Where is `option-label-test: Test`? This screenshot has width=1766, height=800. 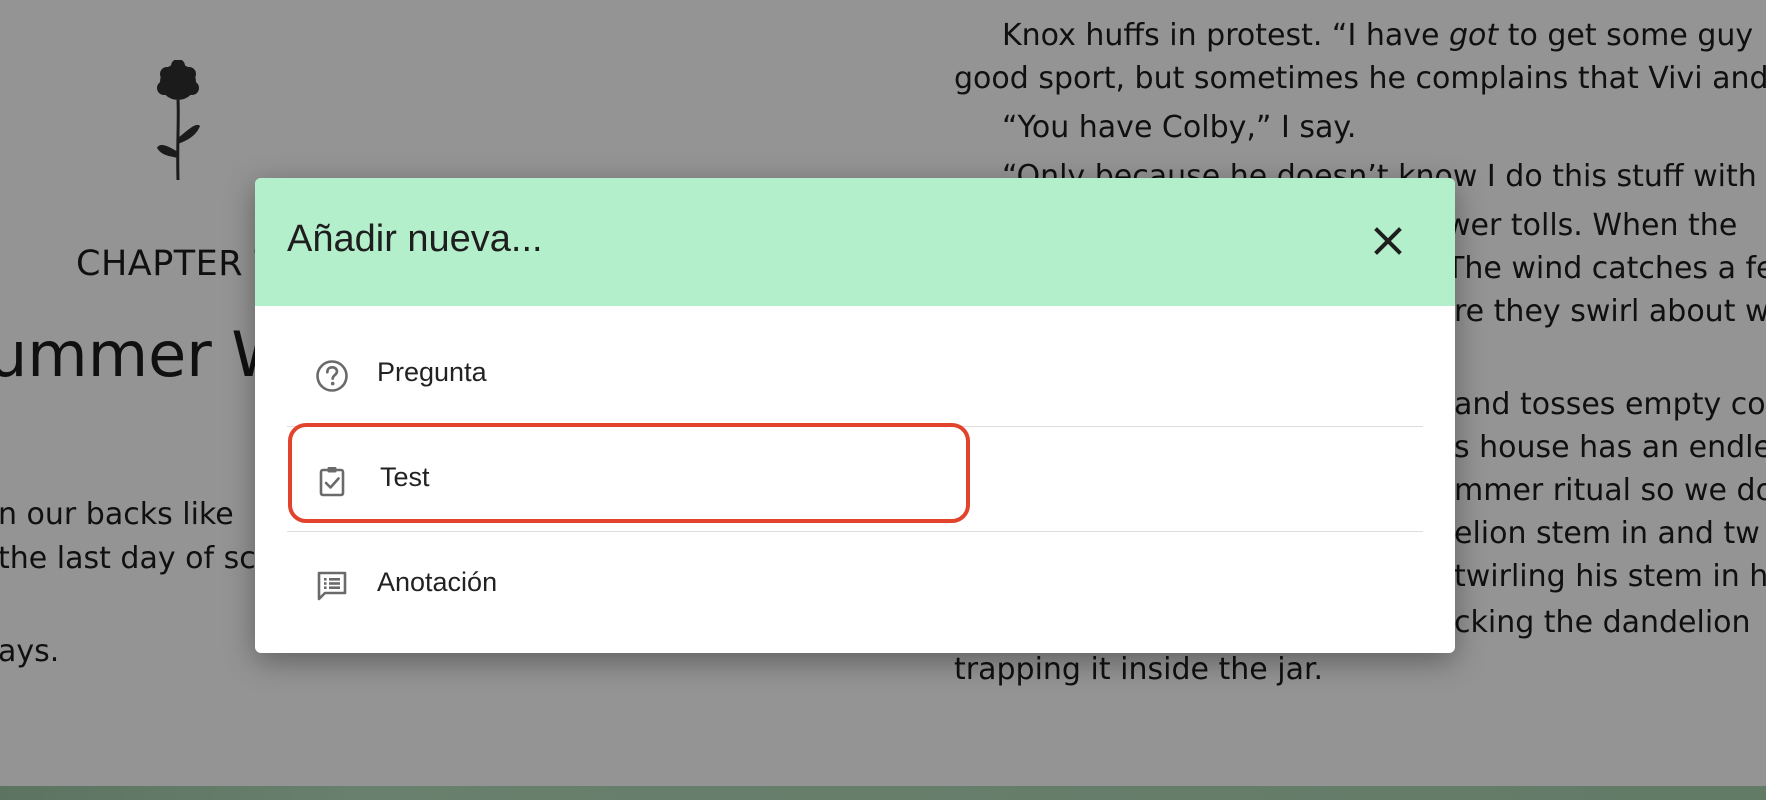
option-label-test: Test is located at coordinates (405, 477).